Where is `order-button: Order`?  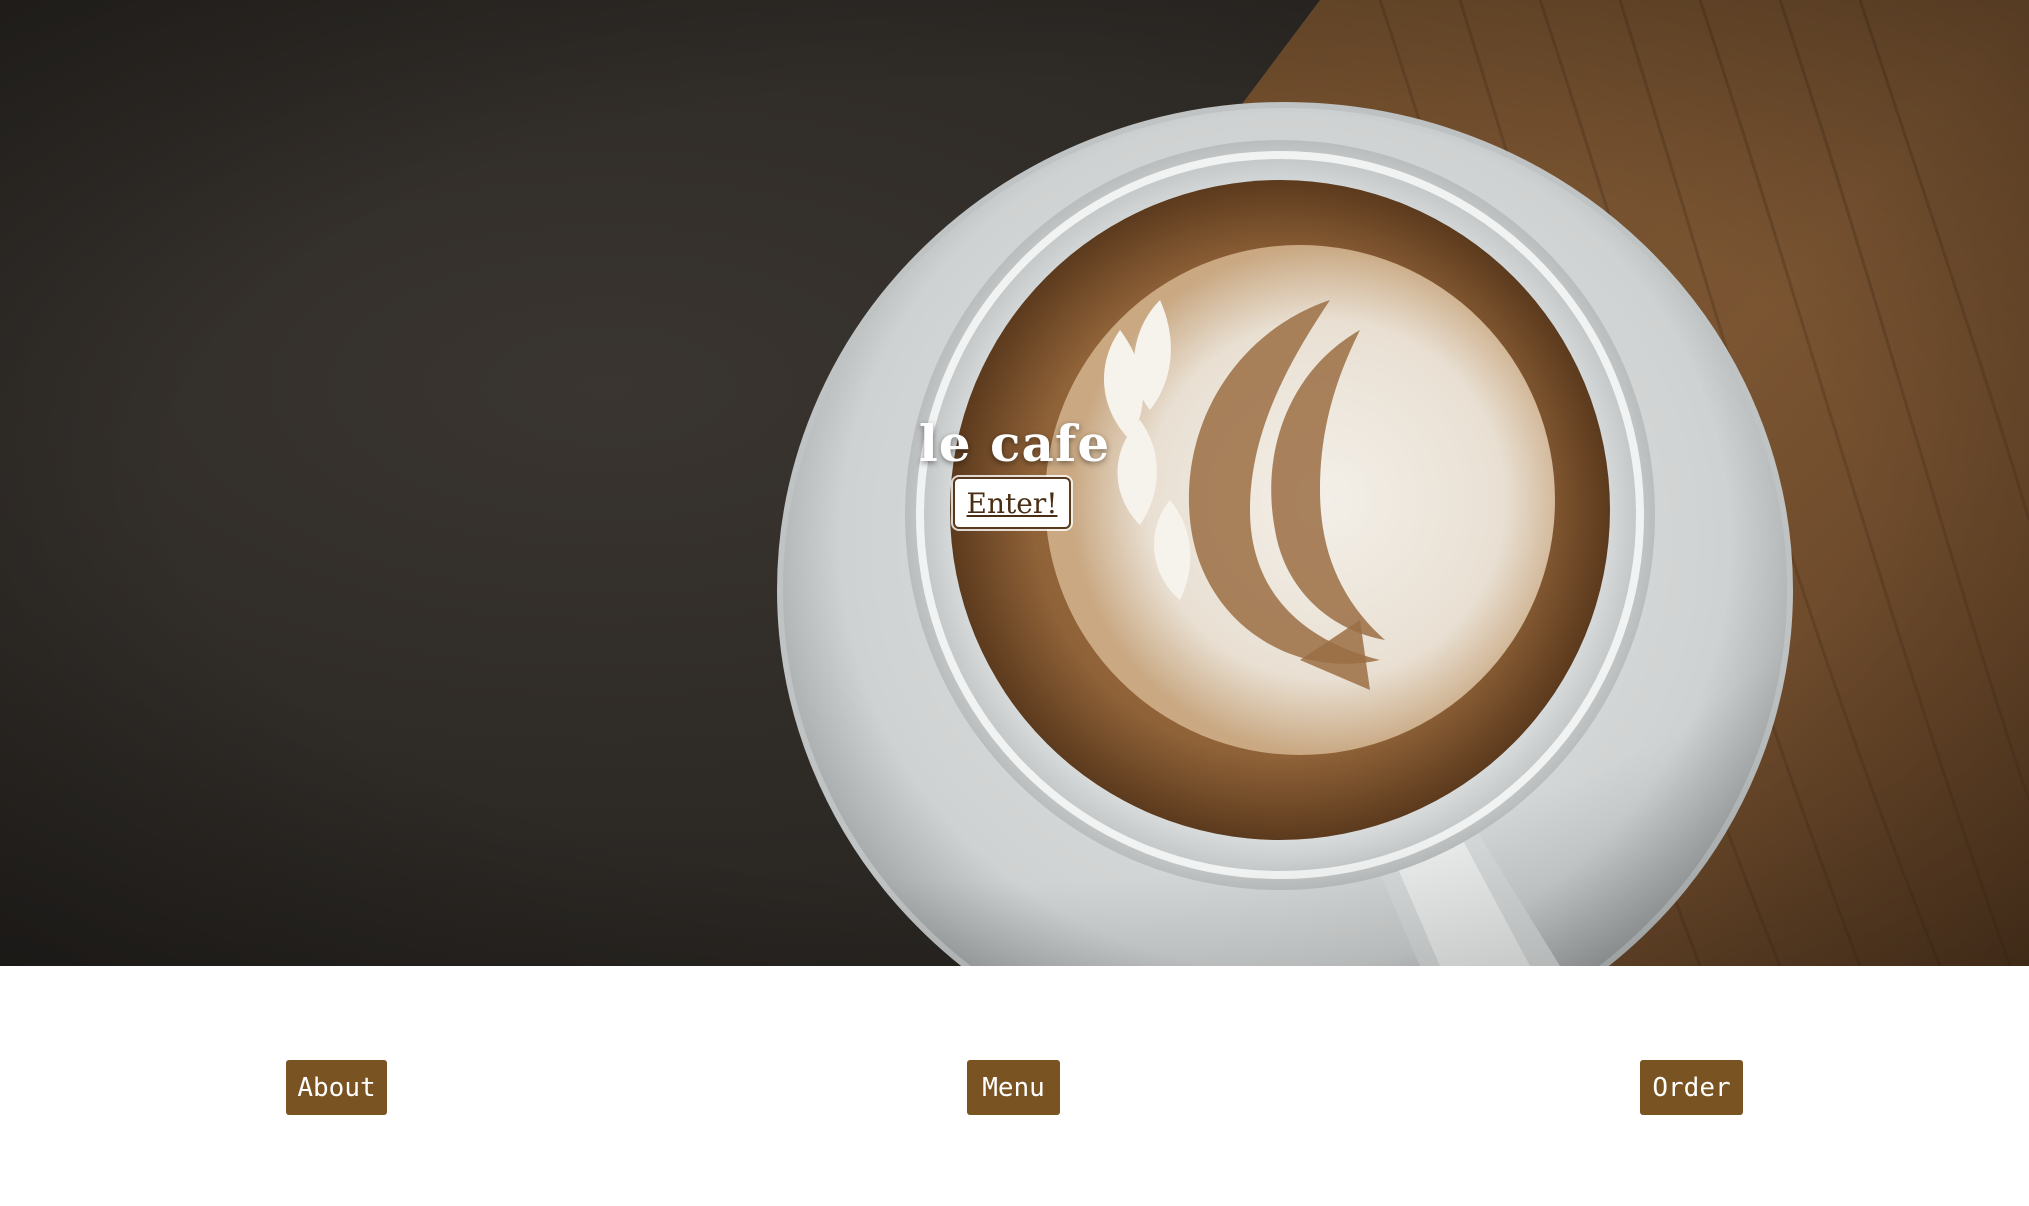 order-button: Order is located at coordinates (1691, 1087).